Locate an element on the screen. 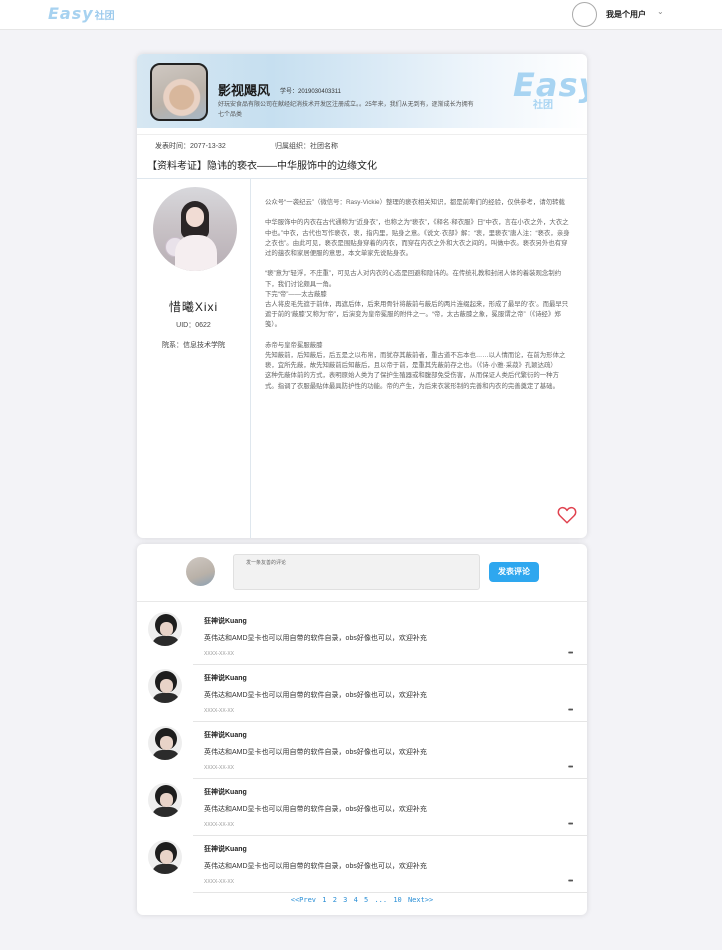 The image size is (722, 950). article-title: 【资料考证】隐讳的亵衣——中华服饰中的边缘文化 is located at coordinates (262, 166).